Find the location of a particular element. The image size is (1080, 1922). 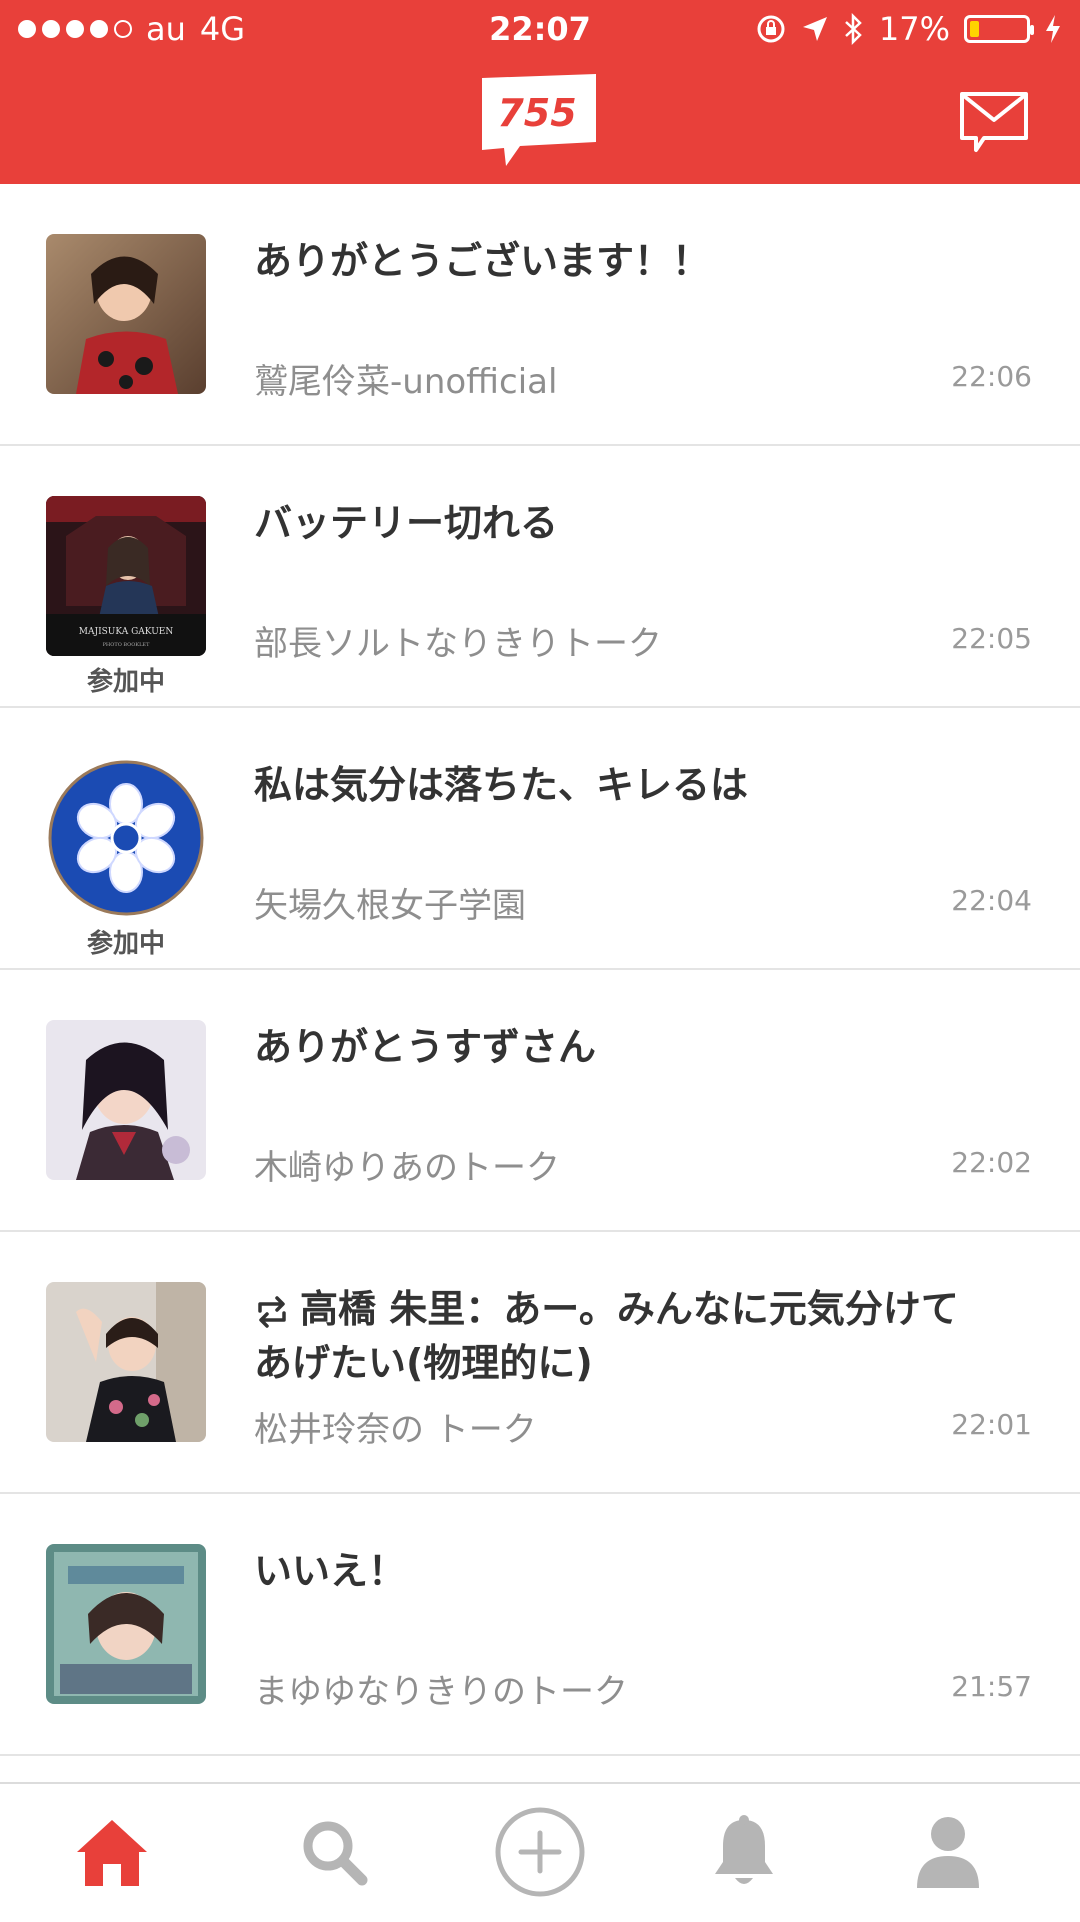

svg-text: MAJISUKA GAKUEN is located at coordinates (126, 632).